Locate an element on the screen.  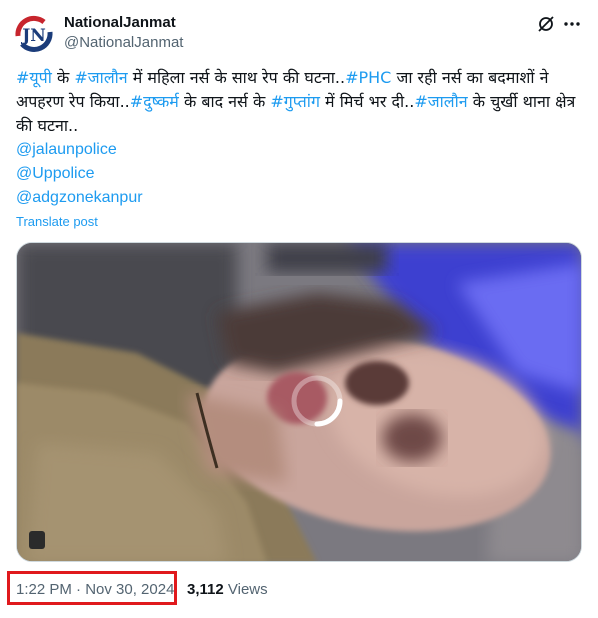
mention-link: @adgzonekanpur is located at coordinates (79, 198).